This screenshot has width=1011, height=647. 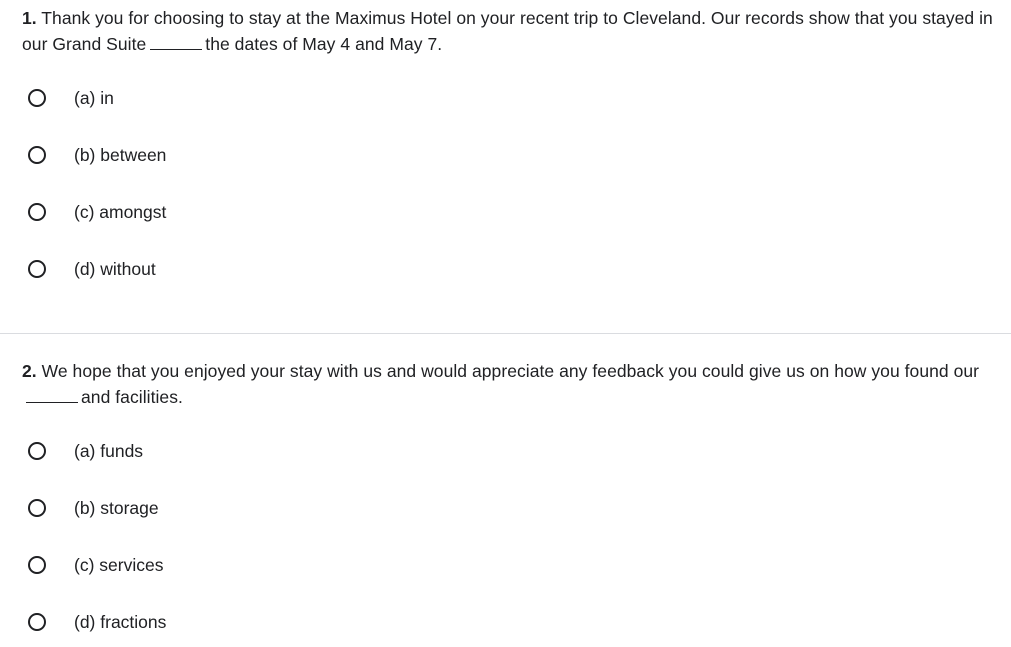 I want to click on question-text-after: and facilities., so click(x=132, y=397).